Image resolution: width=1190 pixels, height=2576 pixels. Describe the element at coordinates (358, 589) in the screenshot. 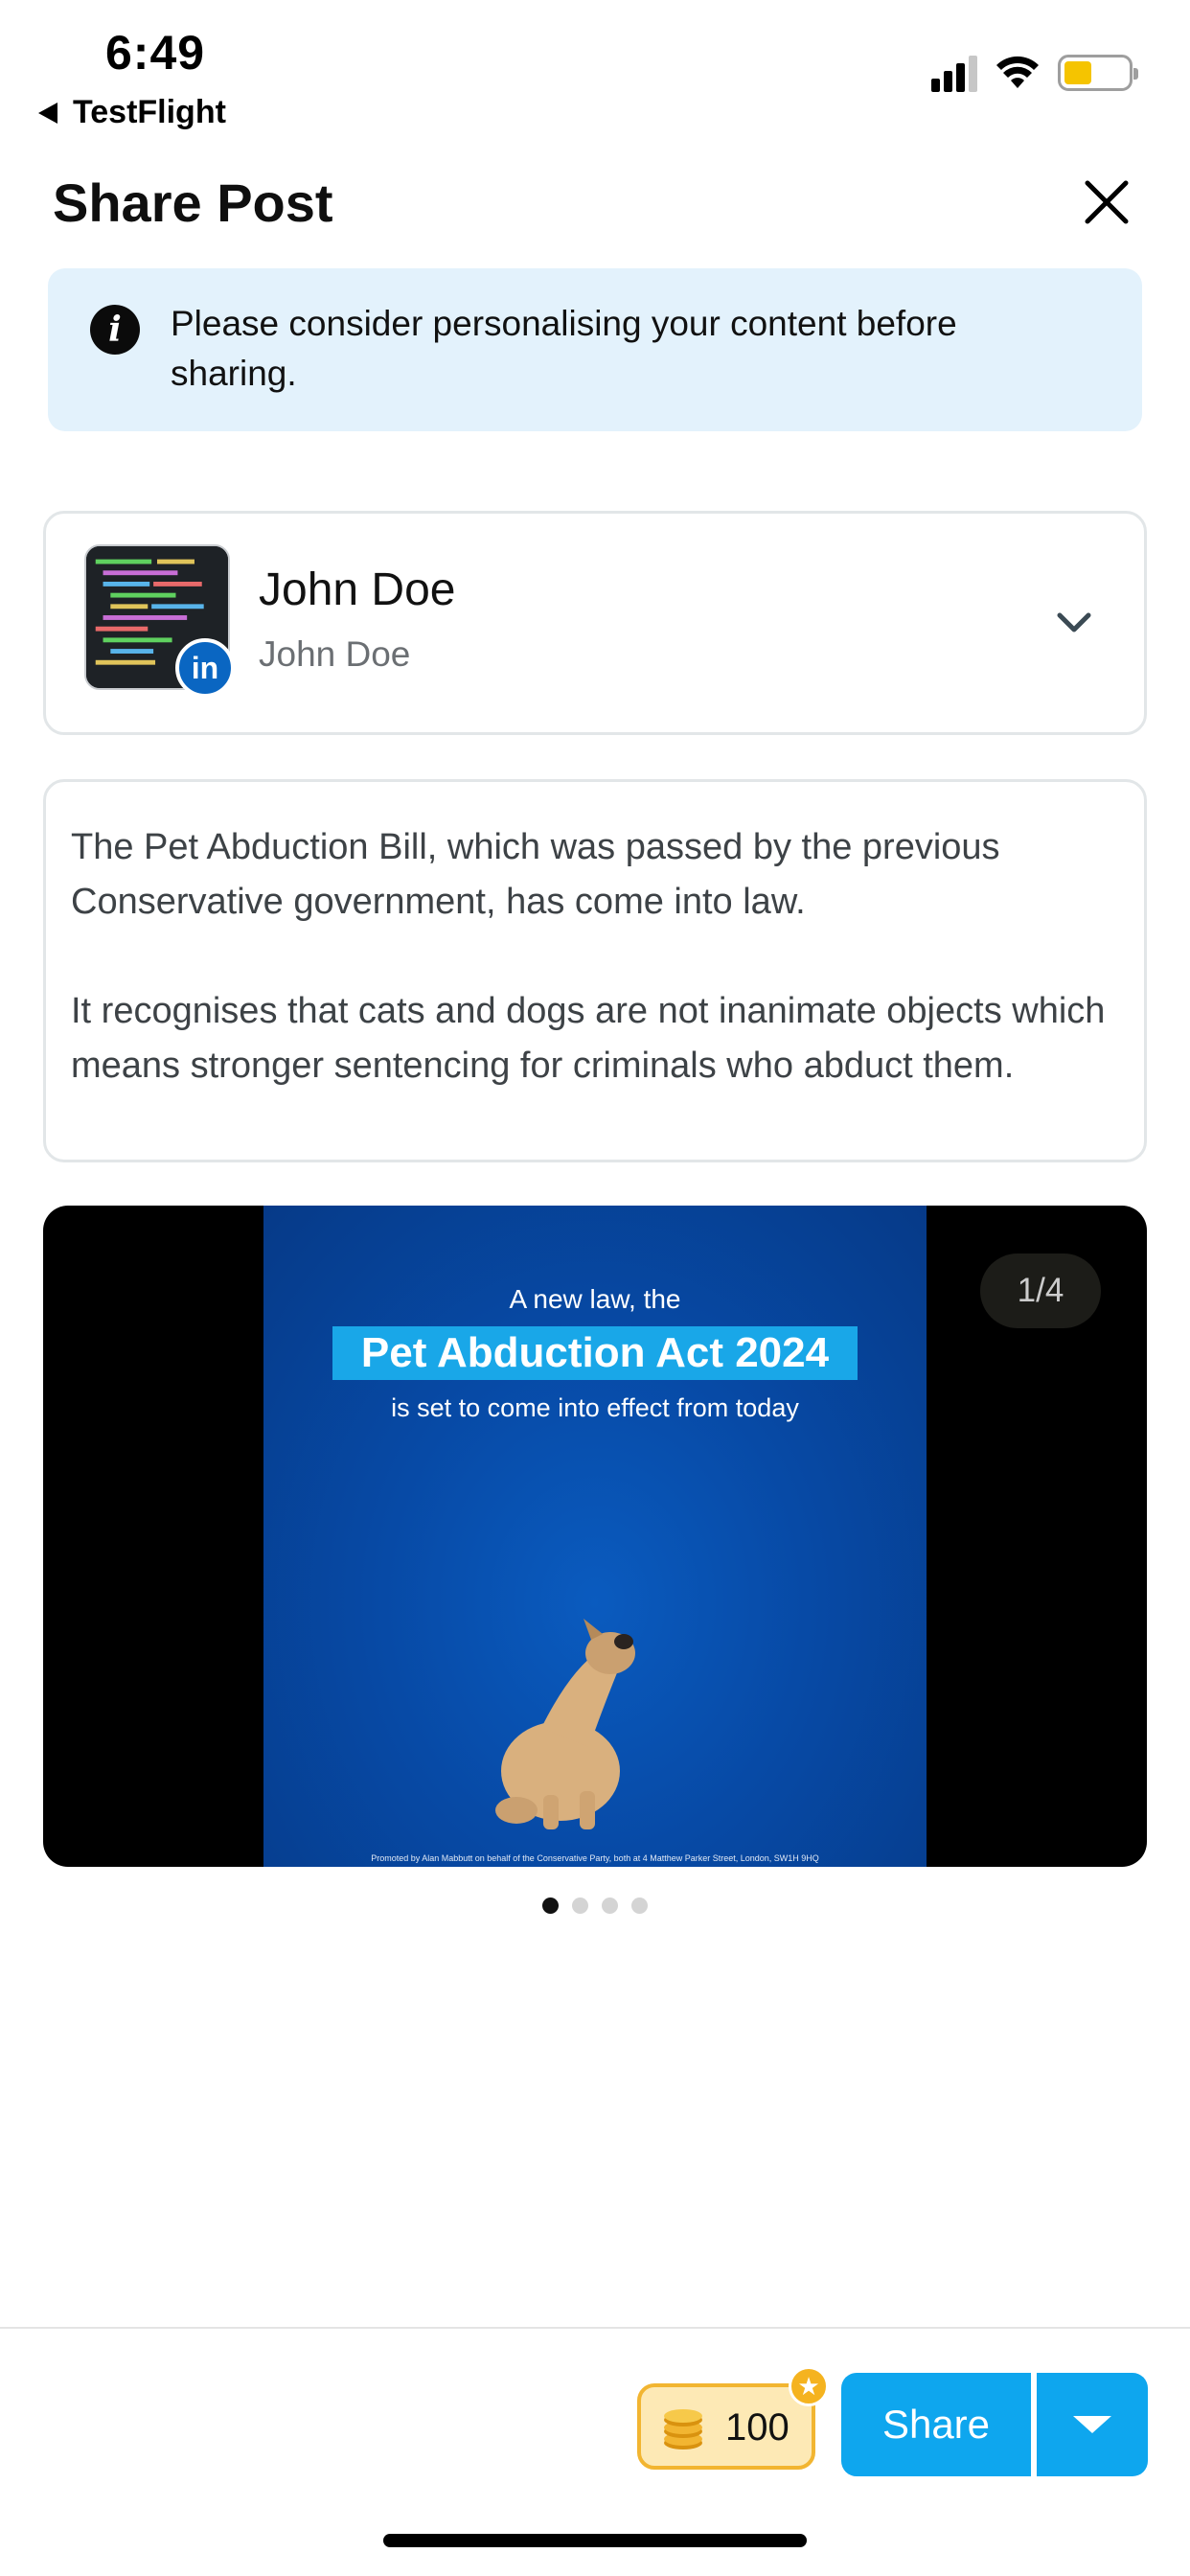

I see `account-name: John Doe` at that location.